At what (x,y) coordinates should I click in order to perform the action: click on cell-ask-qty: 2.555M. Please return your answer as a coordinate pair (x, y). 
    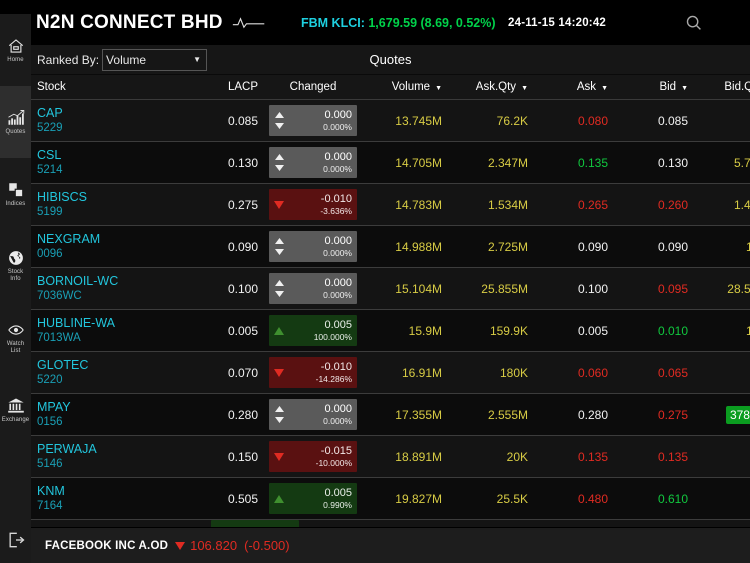
    Looking at the image, I should click on (491, 415).